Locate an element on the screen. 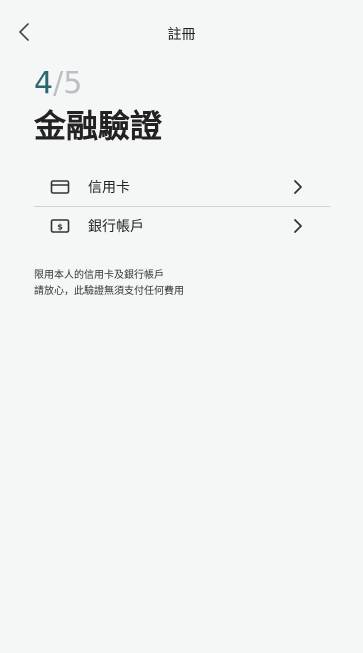 Image resolution: width=363 pixels, height=653 pixels. header-title: 註冊 is located at coordinates (181, 35).